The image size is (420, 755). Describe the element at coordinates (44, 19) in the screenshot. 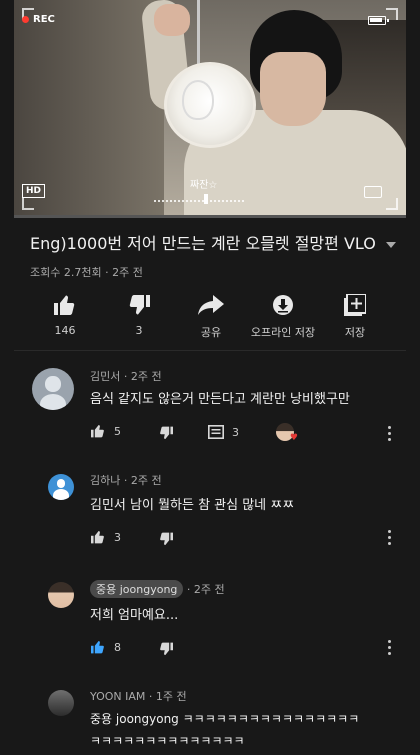

I see `rec-label: REC` at that location.